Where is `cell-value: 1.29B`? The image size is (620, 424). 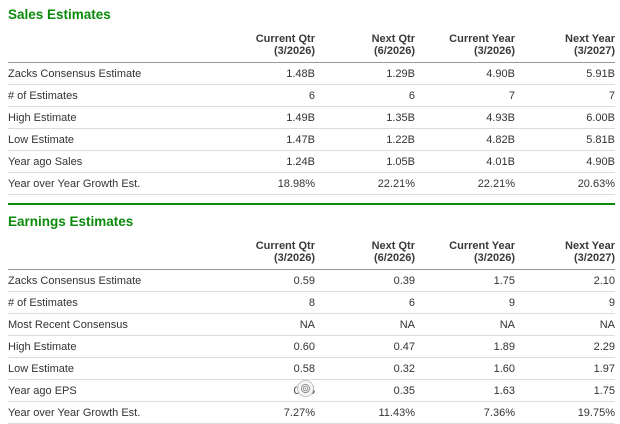 cell-value: 1.29B is located at coordinates (365, 73).